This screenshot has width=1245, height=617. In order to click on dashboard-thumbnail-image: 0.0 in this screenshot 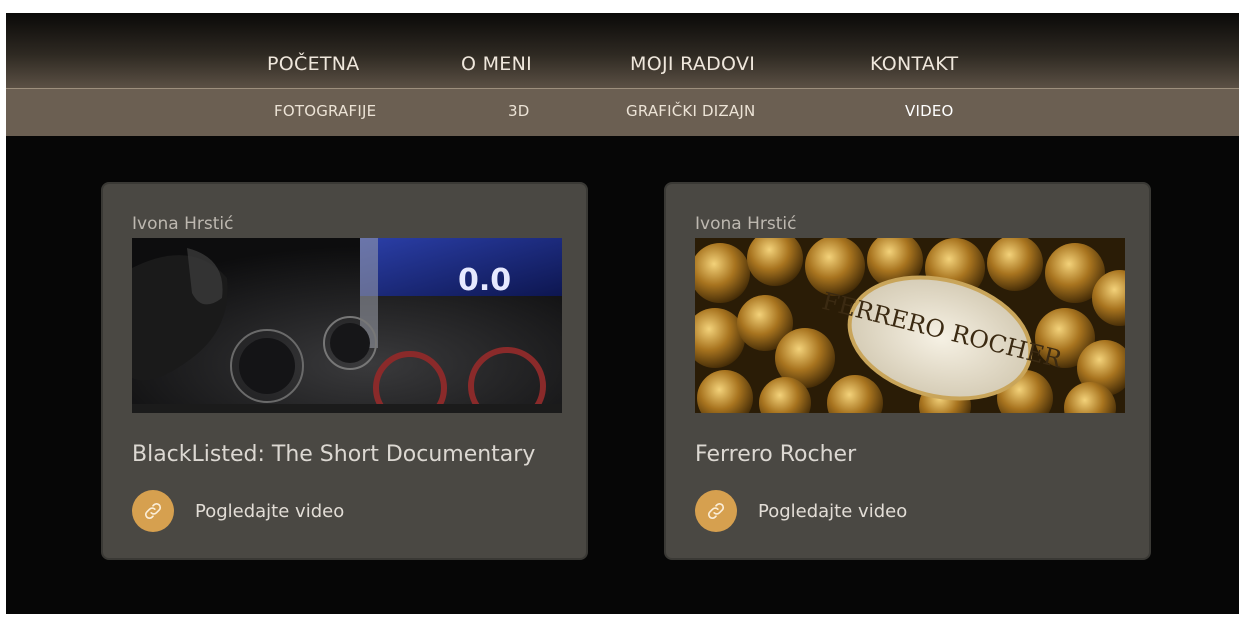, I will do `click(347, 325)`.